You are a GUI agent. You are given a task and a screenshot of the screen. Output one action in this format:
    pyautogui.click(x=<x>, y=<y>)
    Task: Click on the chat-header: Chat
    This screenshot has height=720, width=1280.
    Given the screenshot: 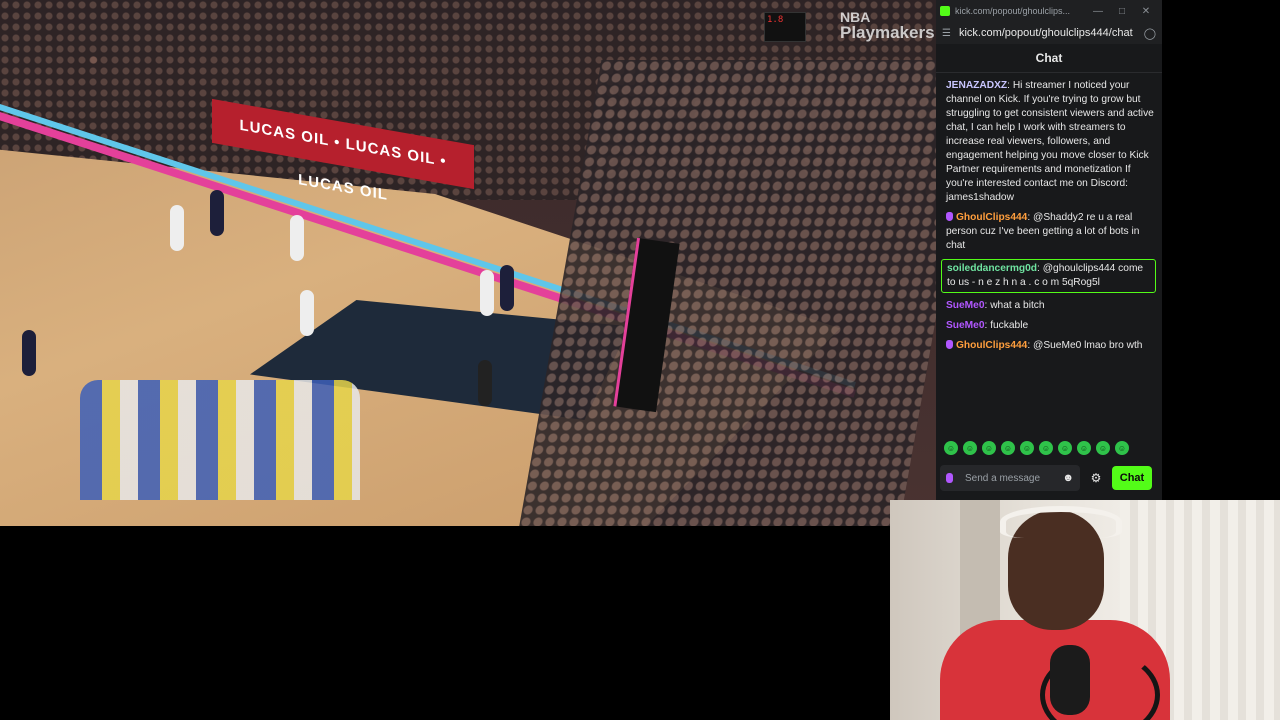 What is the action you would take?
    pyautogui.click(x=1049, y=58)
    